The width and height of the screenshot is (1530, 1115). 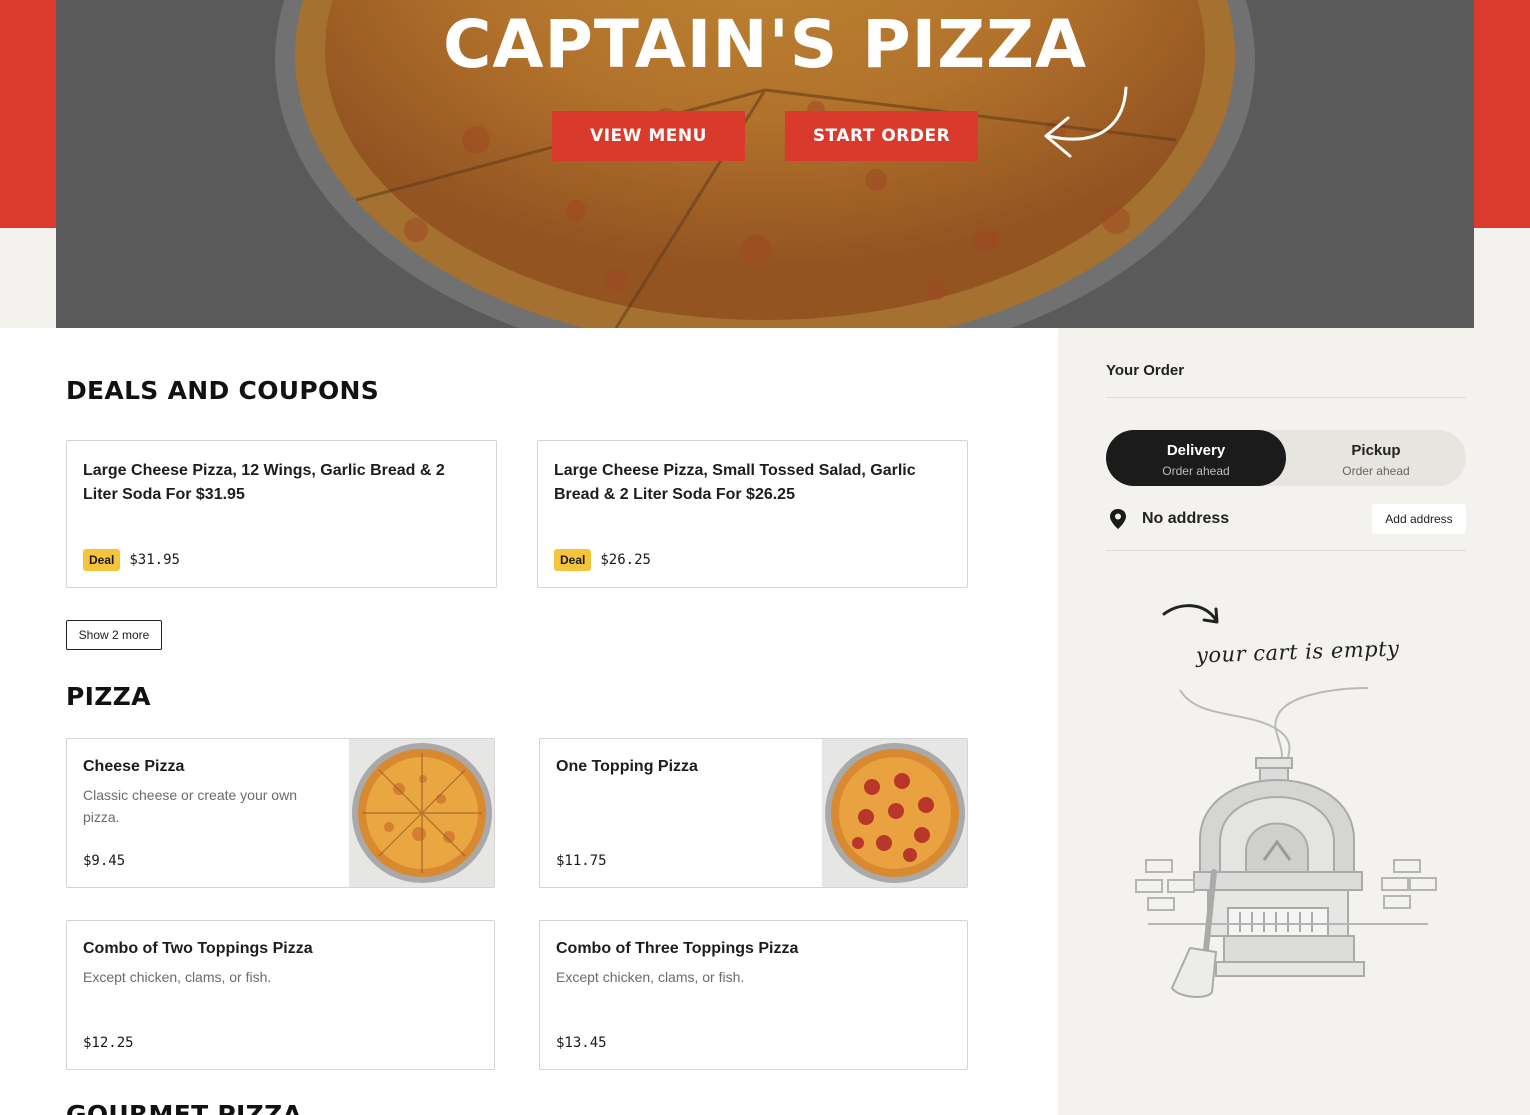 What do you see at coordinates (753, 813) in the screenshot?
I see `menu-item-card: One Topping Pizza $11.75` at bounding box center [753, 813].